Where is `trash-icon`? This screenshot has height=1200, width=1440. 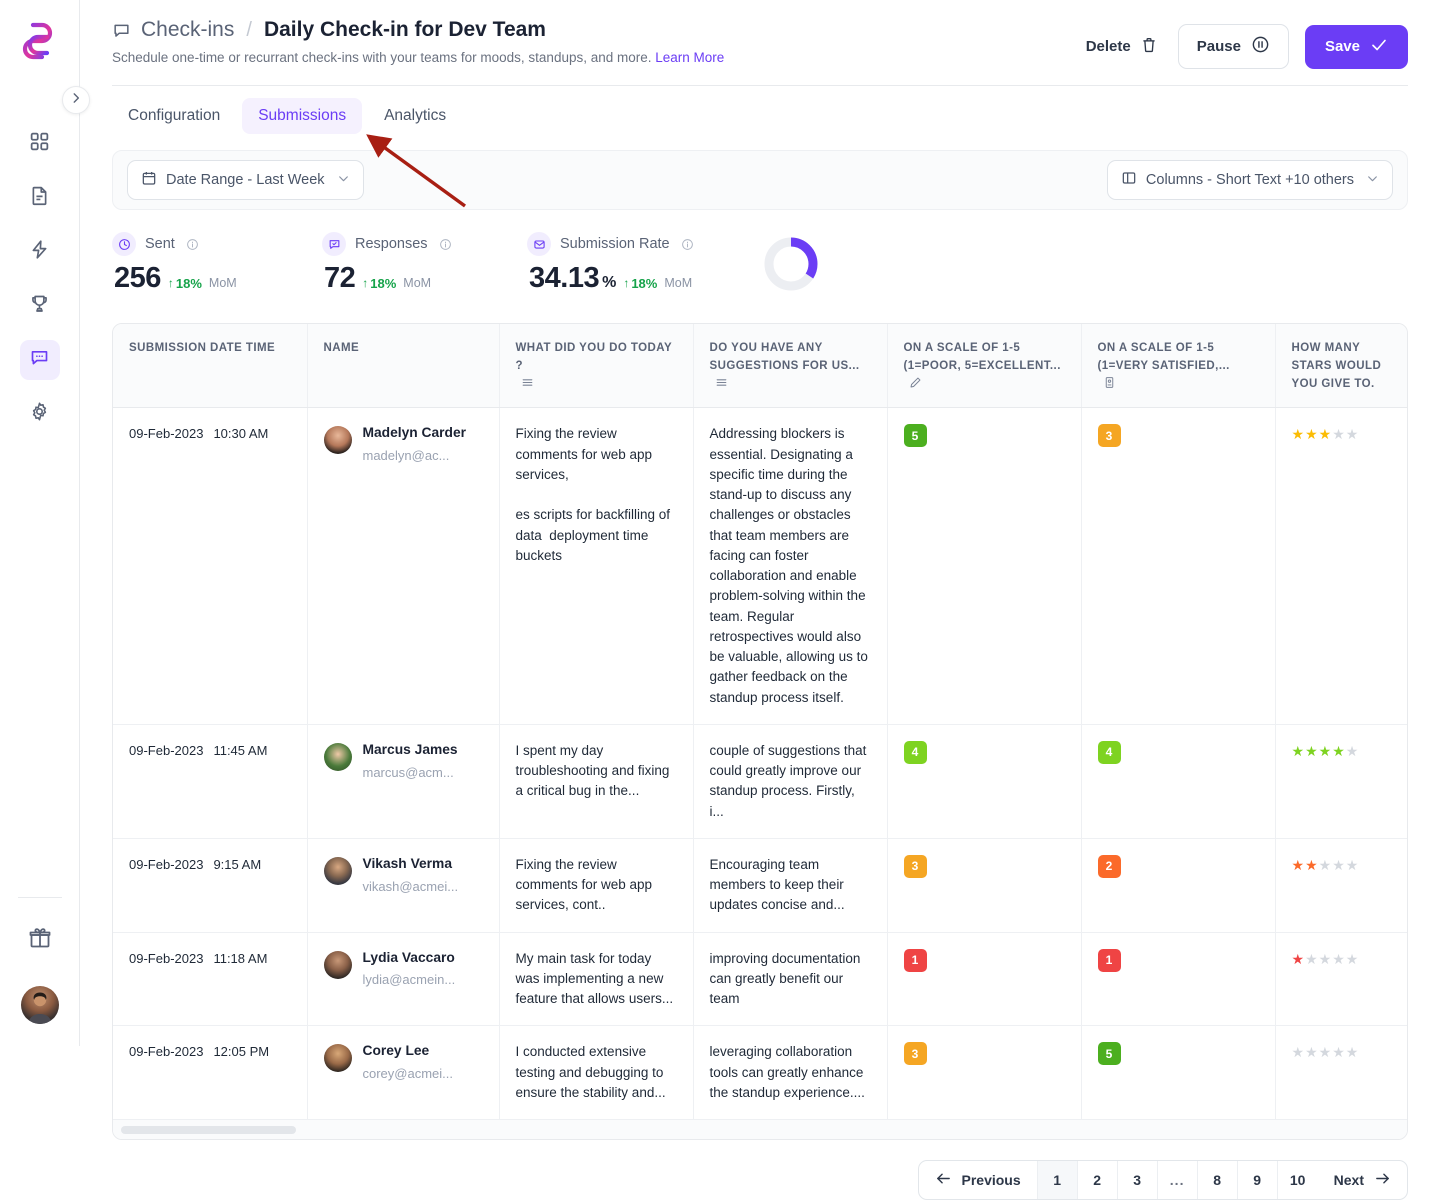 trash-icon is located at coordinates (1149, 47).